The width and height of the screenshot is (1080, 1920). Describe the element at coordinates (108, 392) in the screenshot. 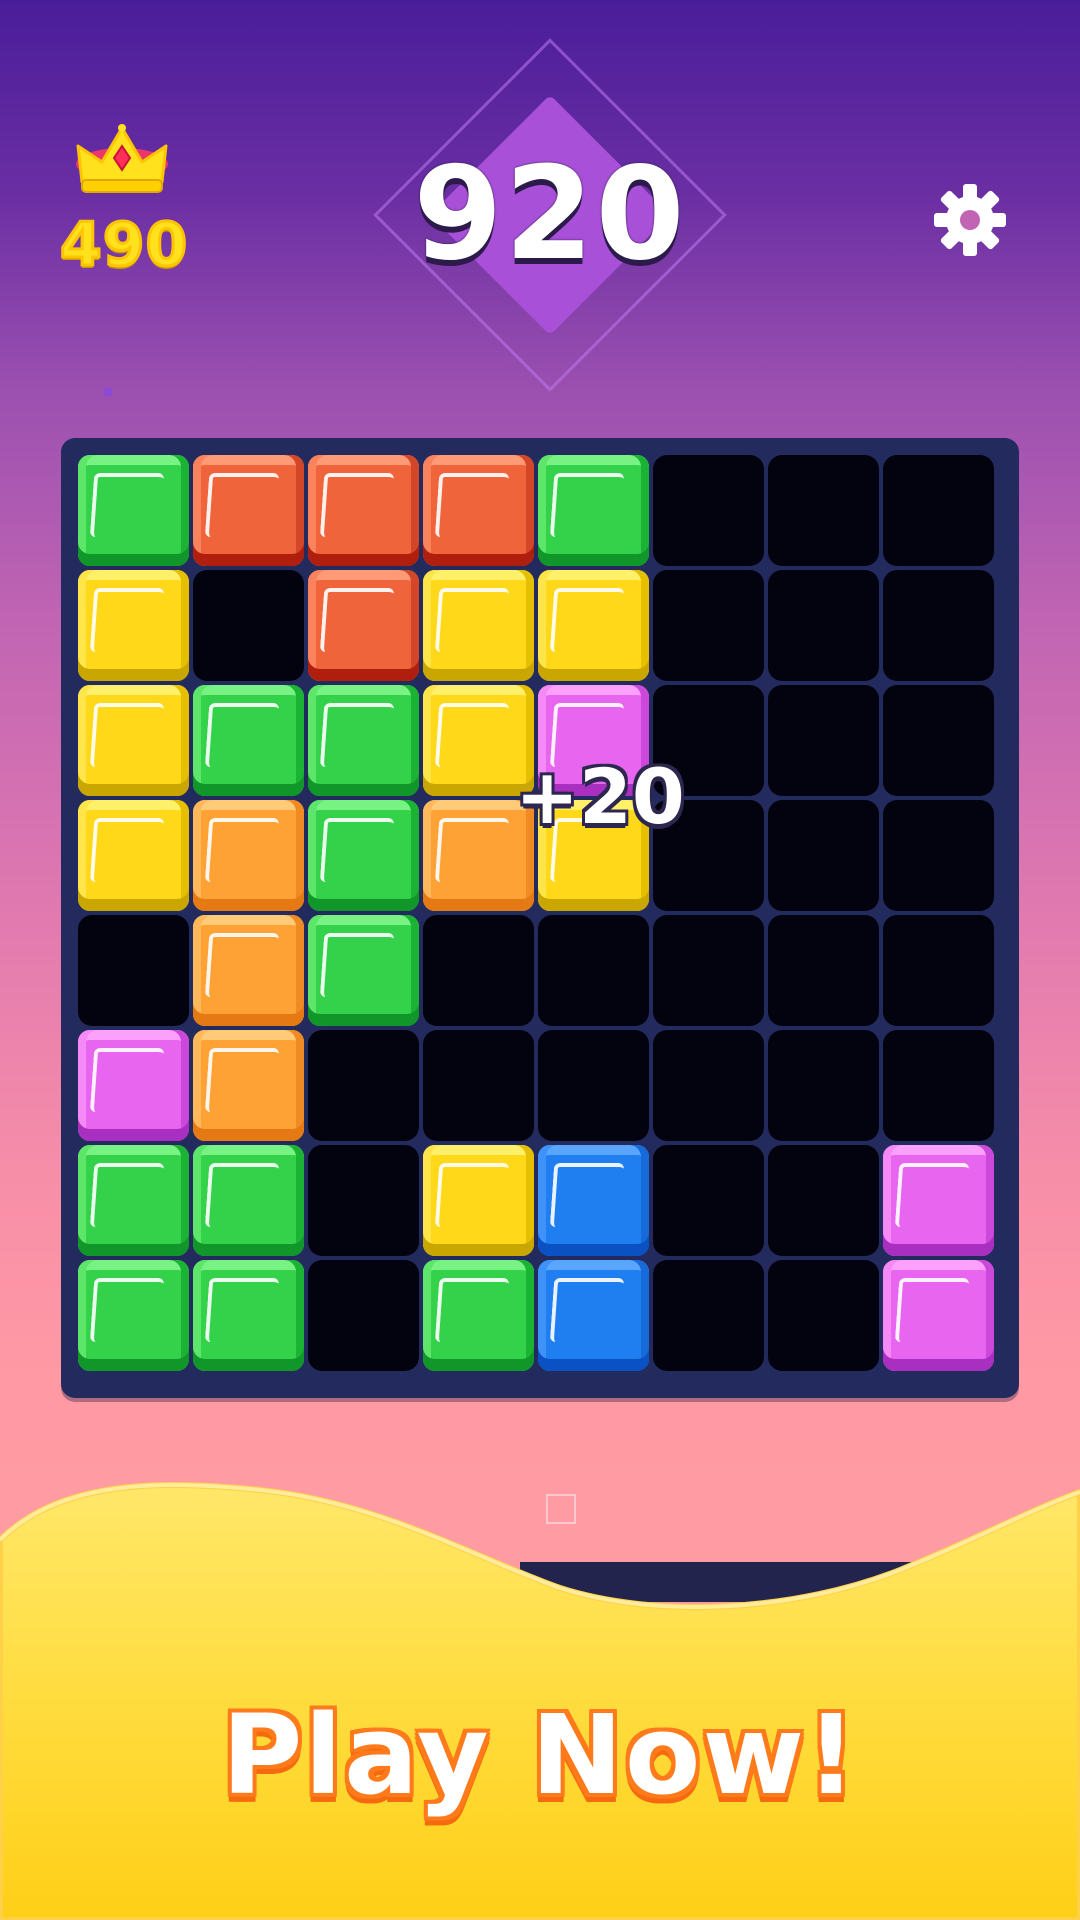

I see `sparkle-decoration` at that location.